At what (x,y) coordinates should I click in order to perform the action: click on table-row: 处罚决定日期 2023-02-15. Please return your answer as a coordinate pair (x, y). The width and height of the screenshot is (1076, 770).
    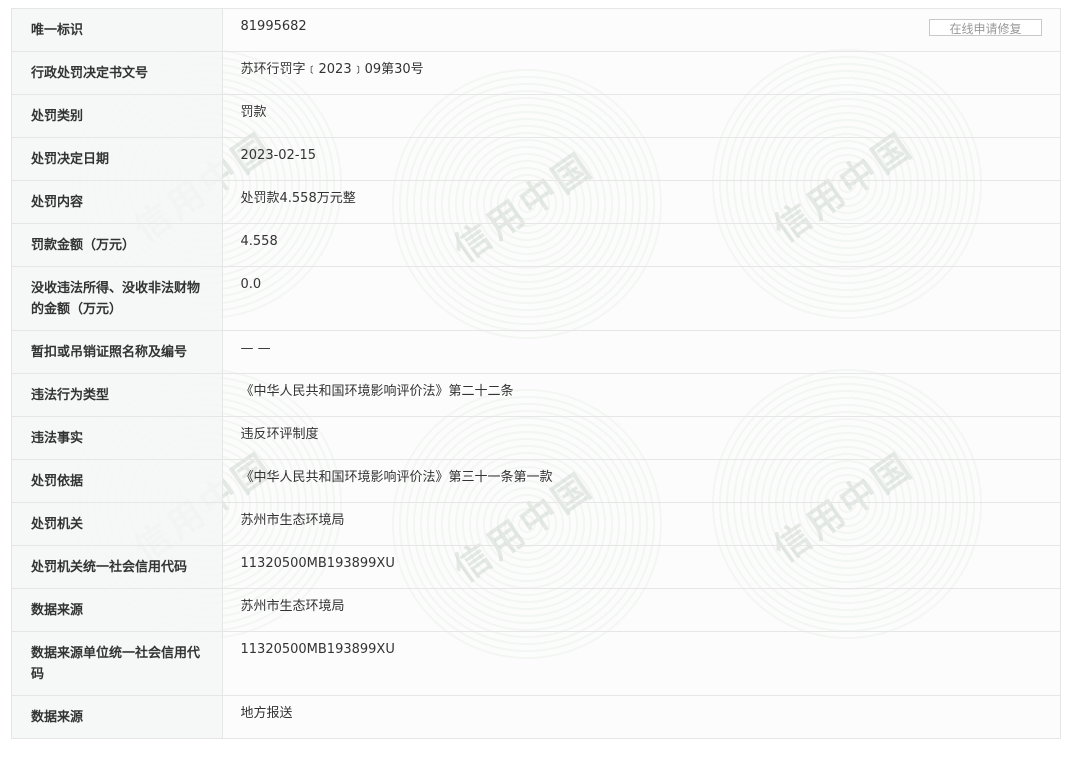
    Looking at the image, I should click on (536, 159).